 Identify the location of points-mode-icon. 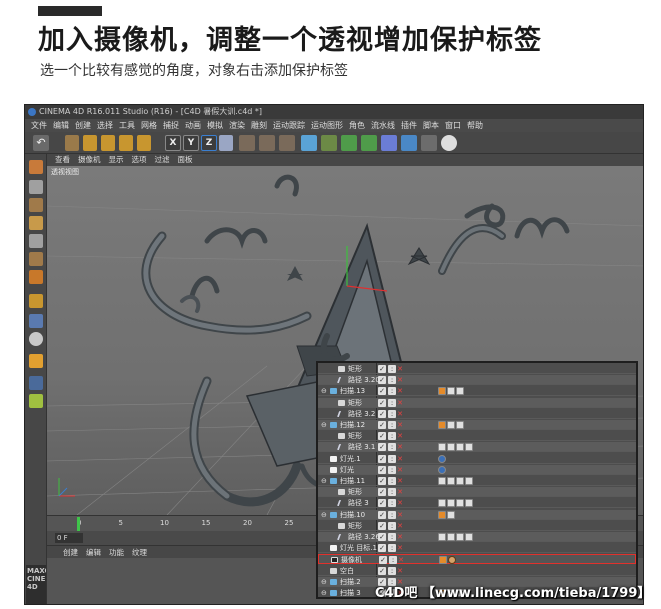
(36, 241).